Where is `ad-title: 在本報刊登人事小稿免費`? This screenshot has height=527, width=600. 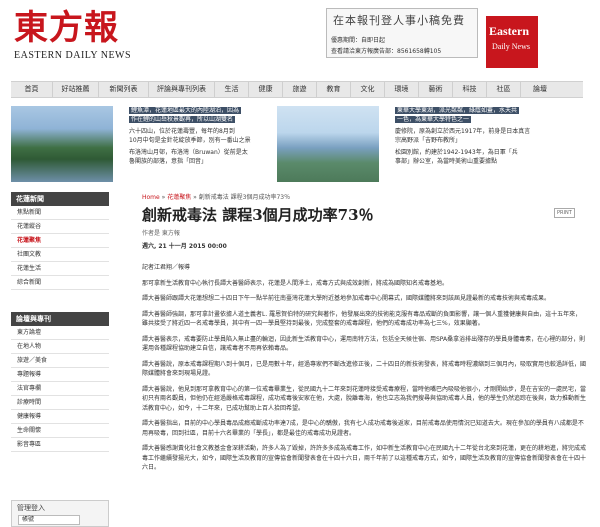
ad-title: 在本報刊登人事小稿免費 is located at coordinates (399, 20).